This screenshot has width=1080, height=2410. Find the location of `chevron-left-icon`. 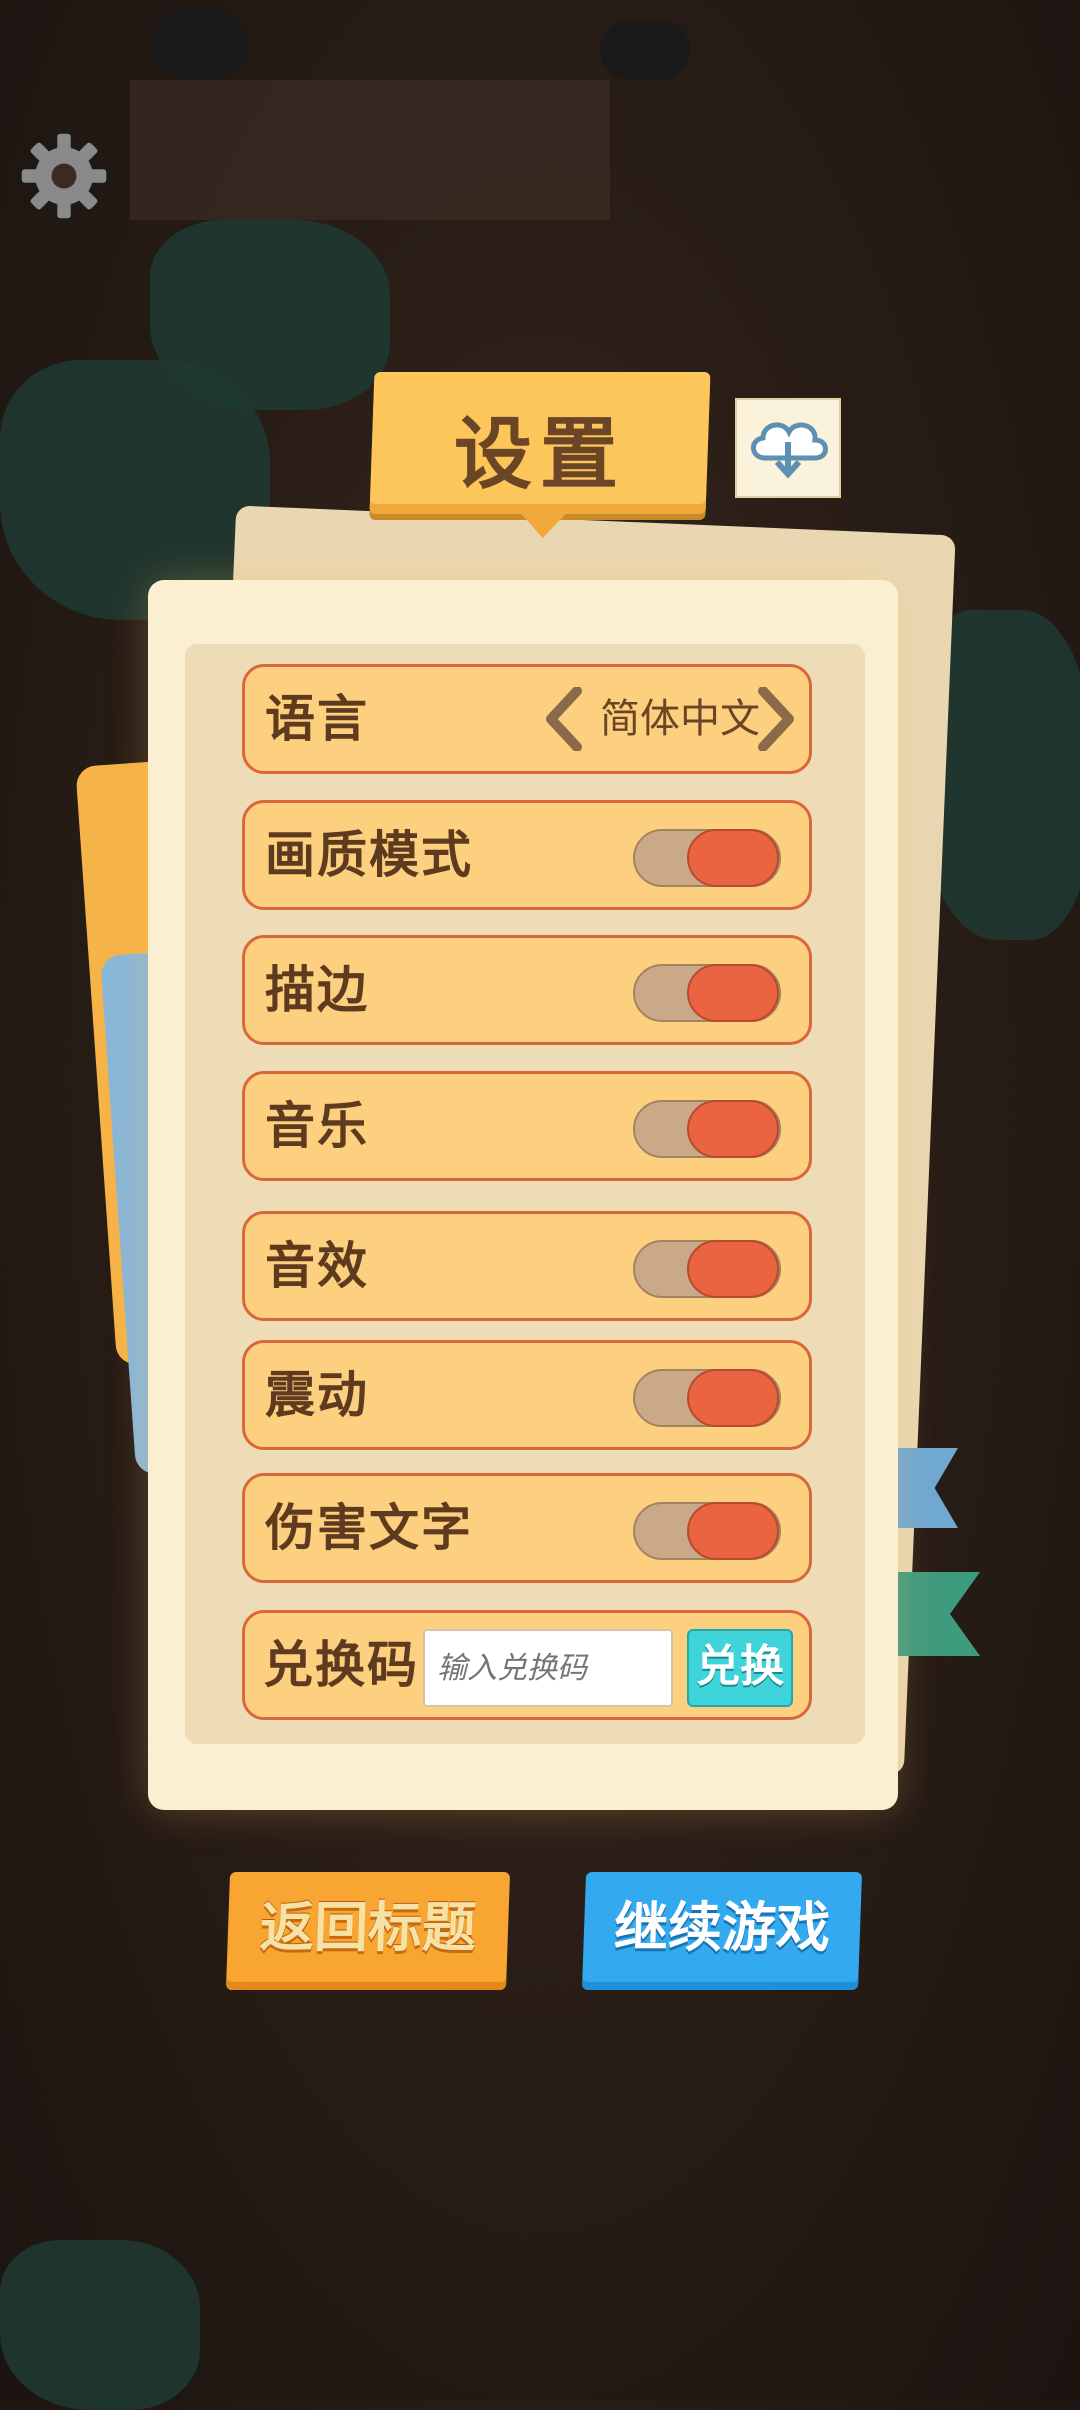

chevron-left-icon is located at coordinates (563, 719).